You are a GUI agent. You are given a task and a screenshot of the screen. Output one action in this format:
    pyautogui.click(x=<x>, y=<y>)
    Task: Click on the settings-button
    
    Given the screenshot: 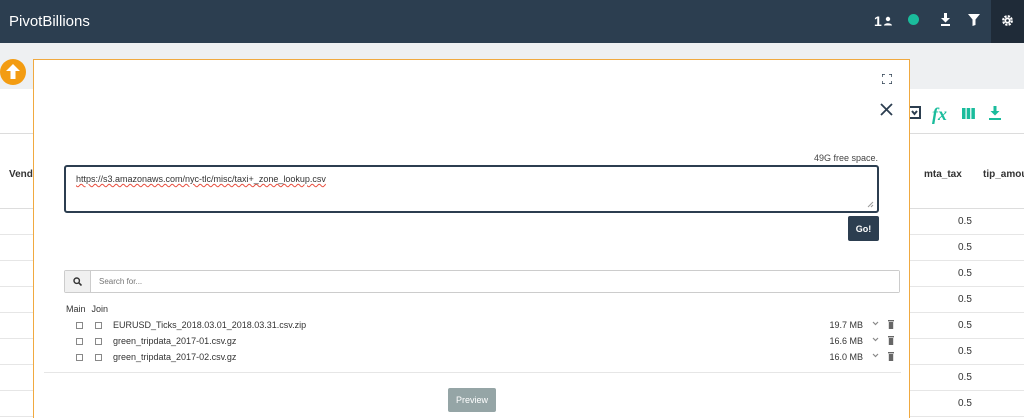 What is the action you would take?
    pyautogui.click(x=1007, y=21)
    